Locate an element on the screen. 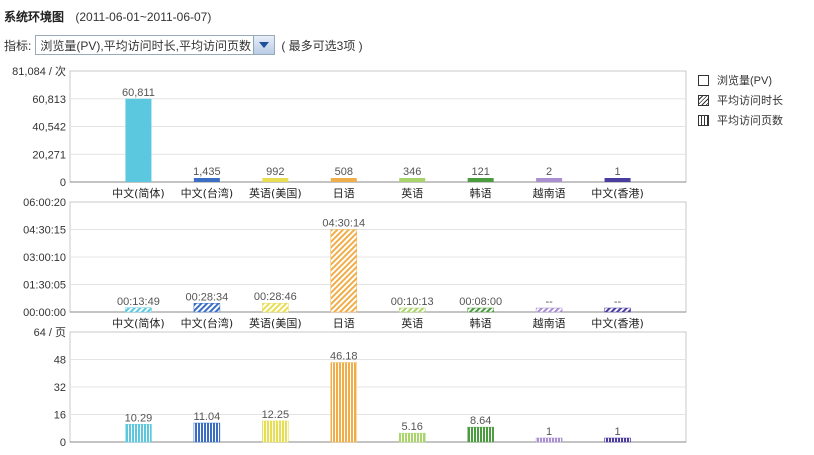  data-label: 46.18 is located at coordinates (344, 357).